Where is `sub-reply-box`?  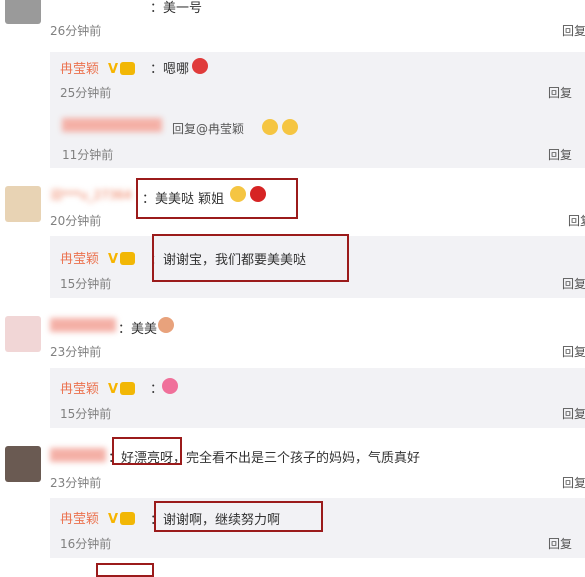 sub-reply-box is located at coordinates (317, 398).